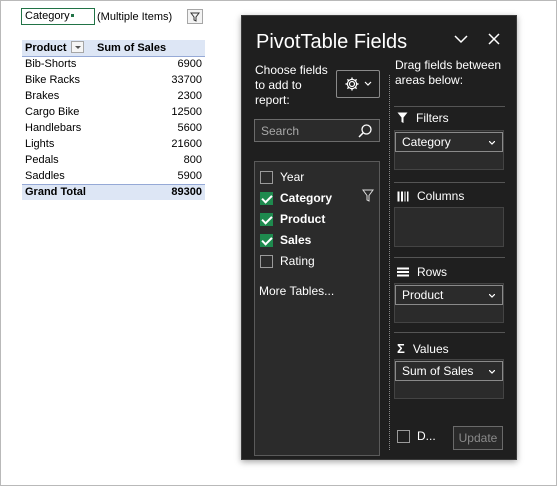 The width and height of the screenshot is (557, 486). Describe the element at coordinates (449, 227) in the screenshot. I see `columns-drop-area` at that location.